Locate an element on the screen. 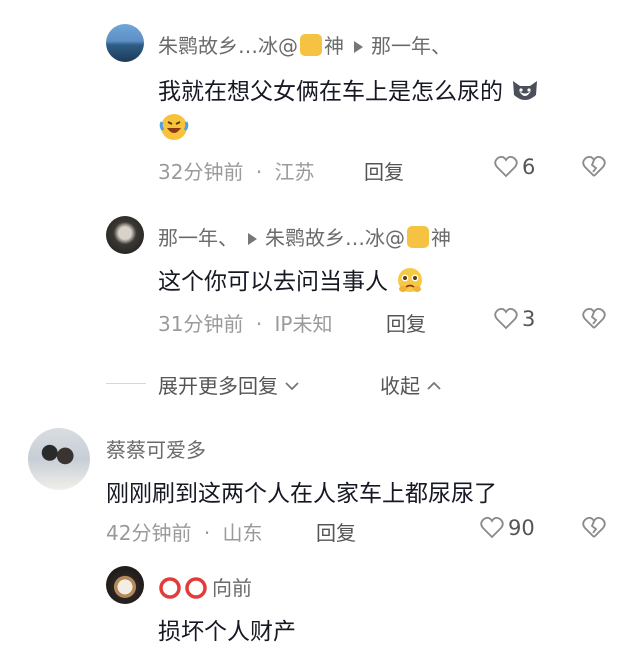  like-count: 6 is located at coordinates (529, 167).